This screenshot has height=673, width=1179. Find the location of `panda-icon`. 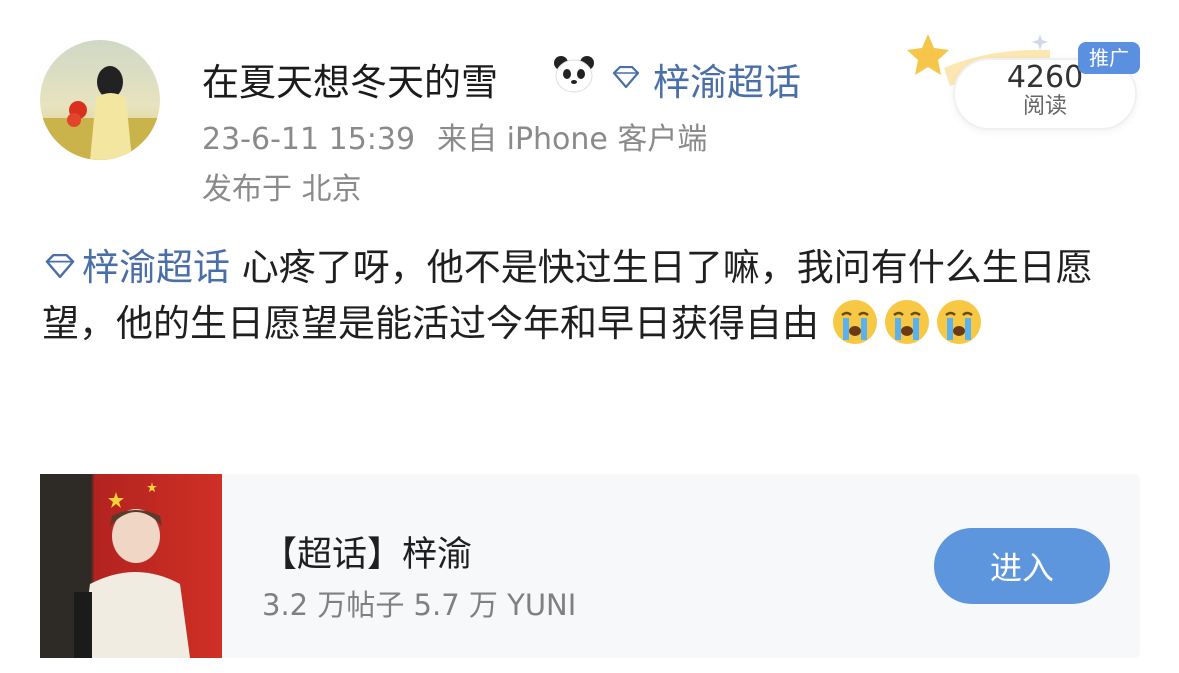

panda-icon is located at coordinates (574, 74).